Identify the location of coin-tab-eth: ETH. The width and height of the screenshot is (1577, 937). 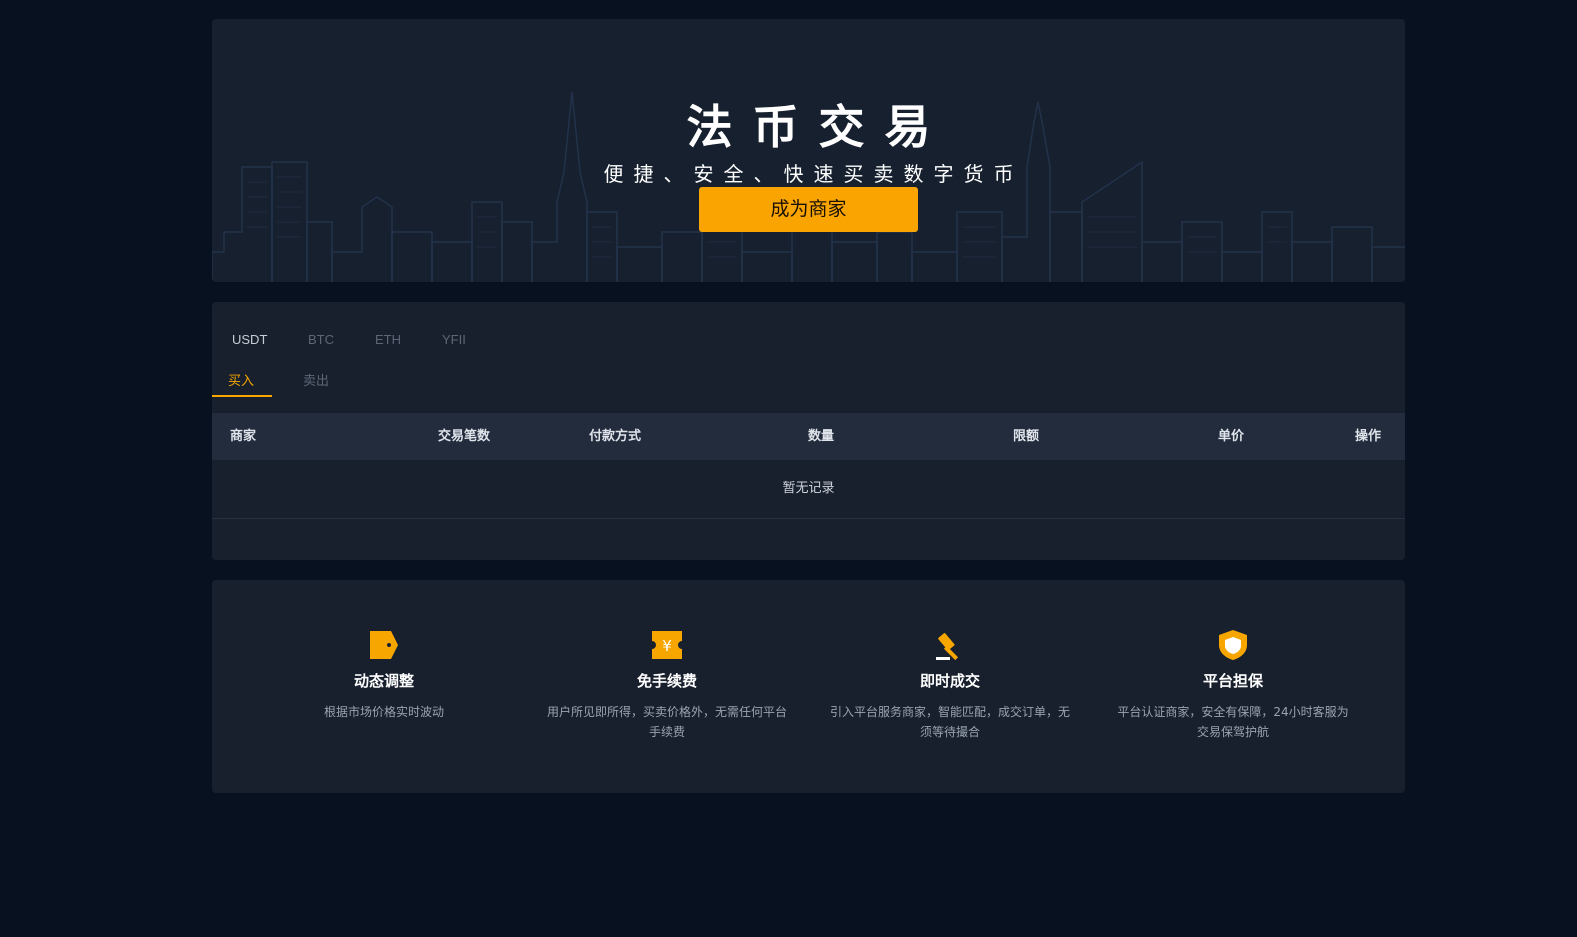
(388, 339).